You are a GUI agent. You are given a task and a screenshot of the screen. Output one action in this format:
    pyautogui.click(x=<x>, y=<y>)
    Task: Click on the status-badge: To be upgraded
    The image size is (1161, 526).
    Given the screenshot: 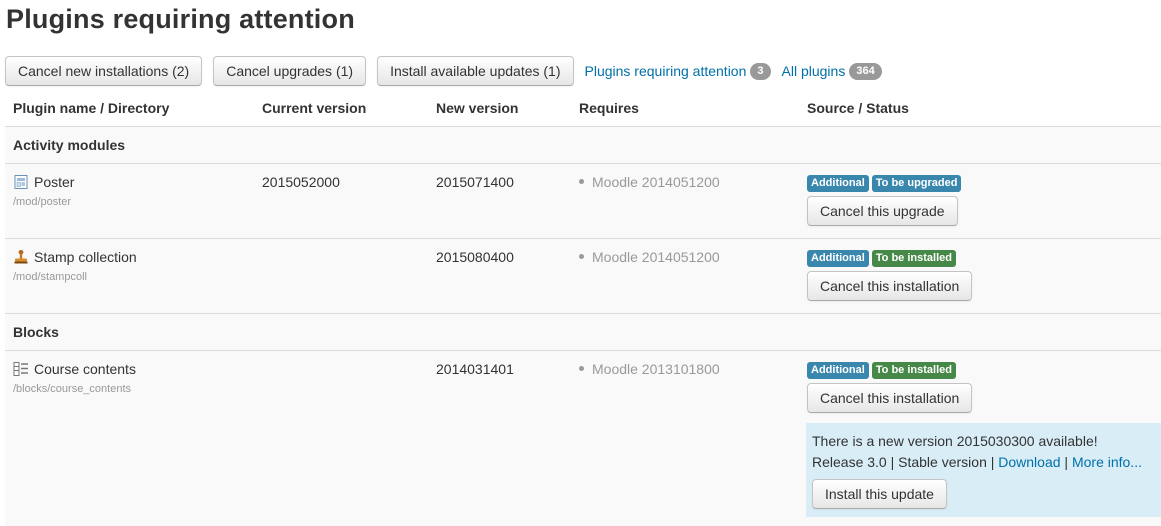 What is the action you would take?
    pyautogui.click(x=916, y=183)
    